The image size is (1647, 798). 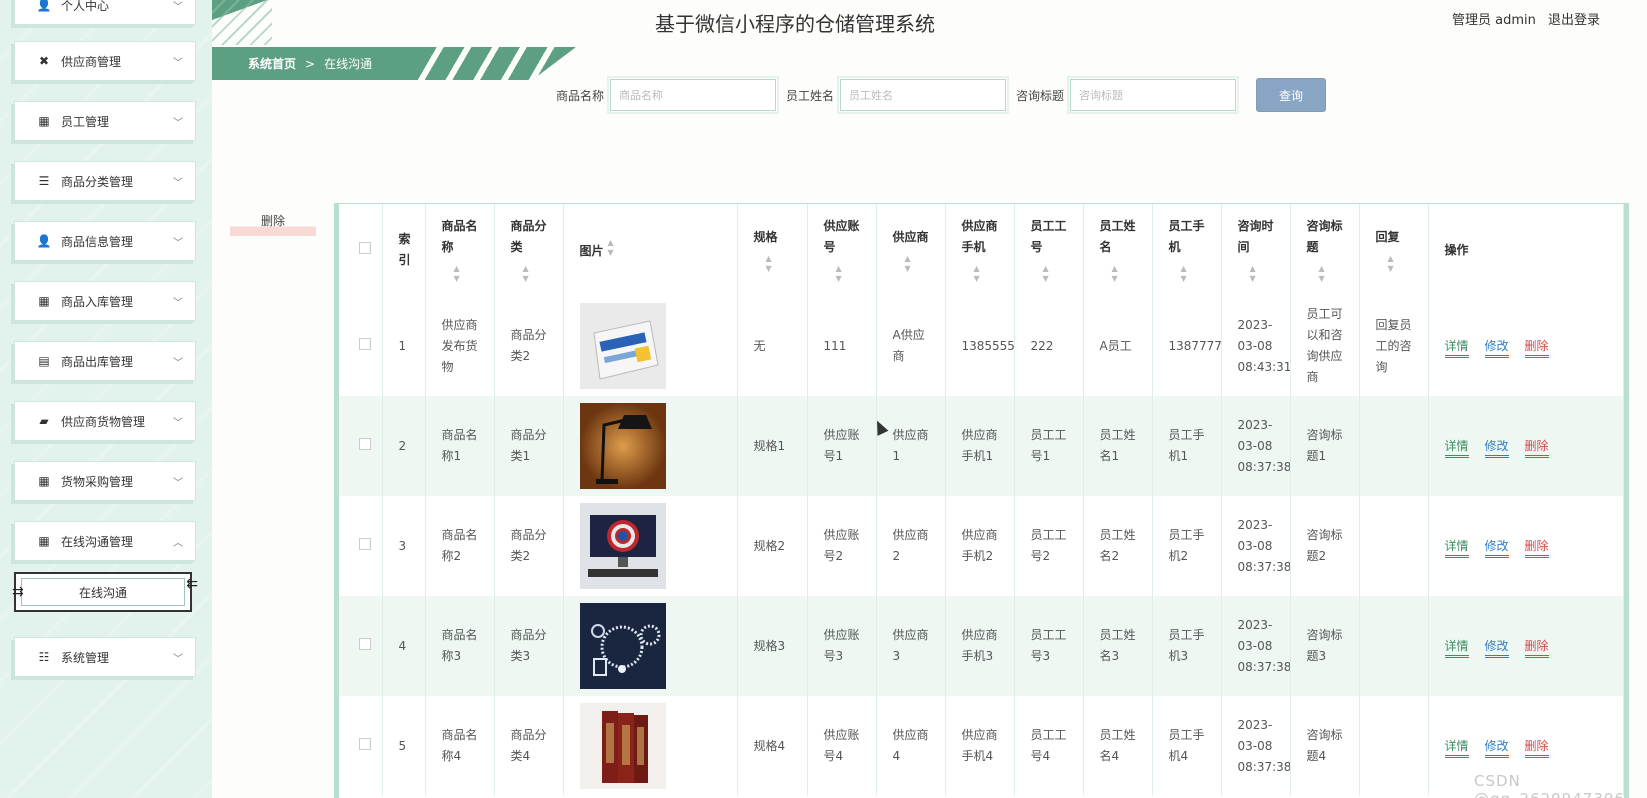 What do you see at coordinates (772, 250) in the screenshot?
I see `column-header-4: 规格 ▲ ▼` at bounding box center [772, 250].